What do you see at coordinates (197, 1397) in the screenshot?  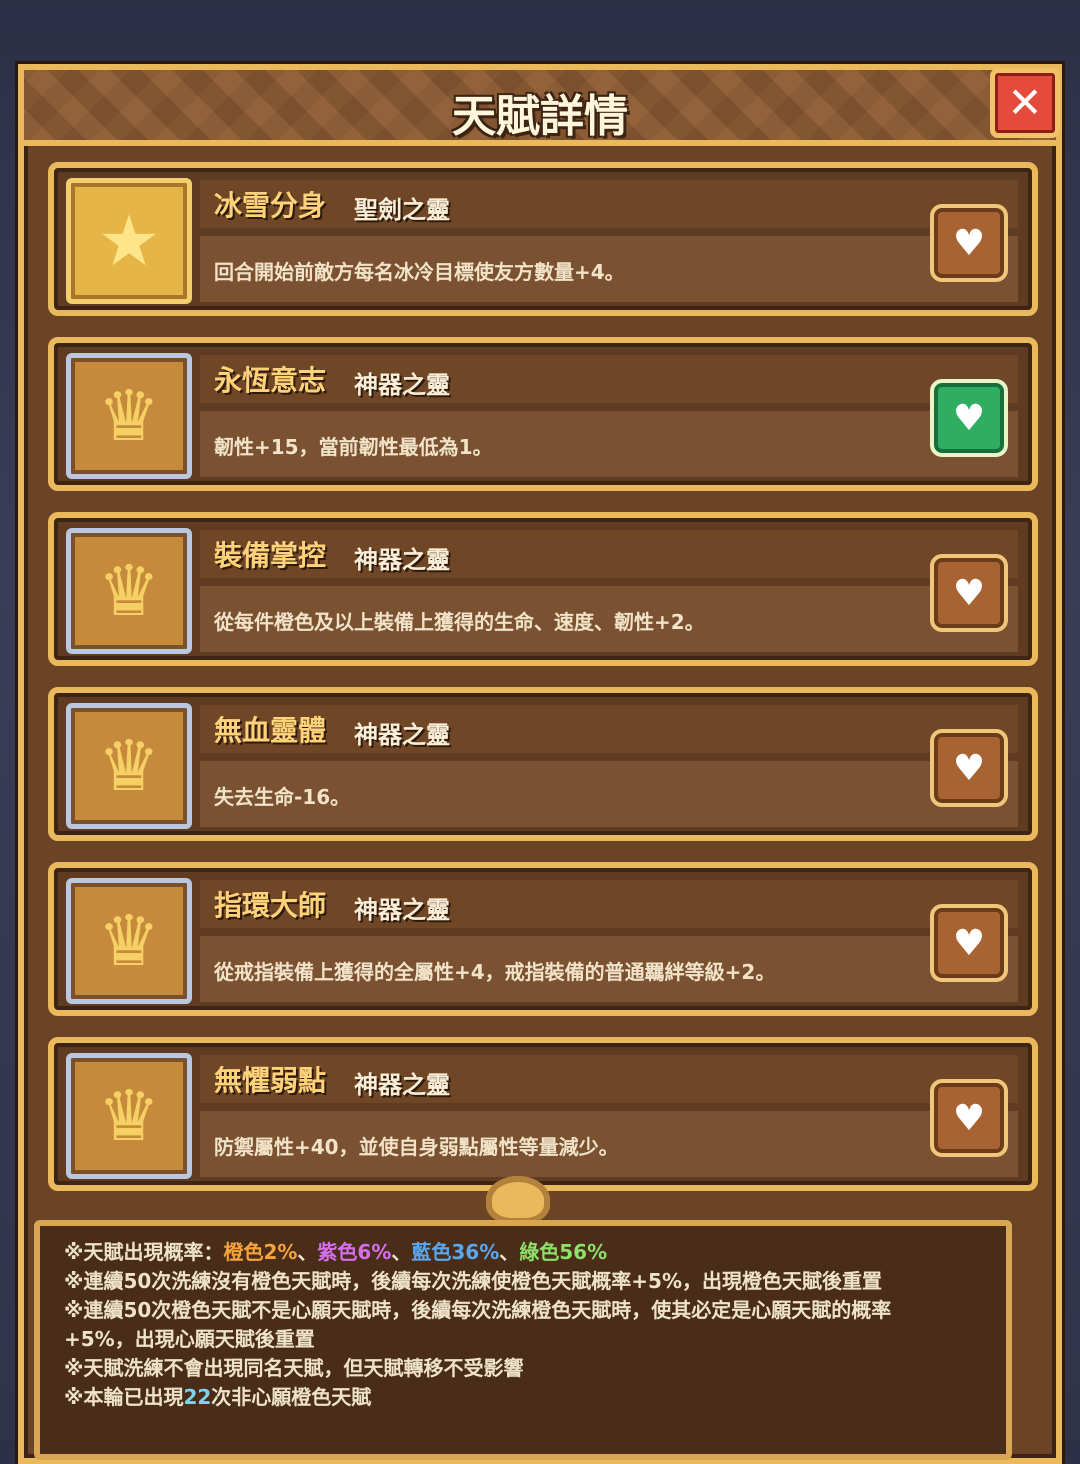 I see `non-wish-orange-count: 22` at bounding box center [197, 1397].